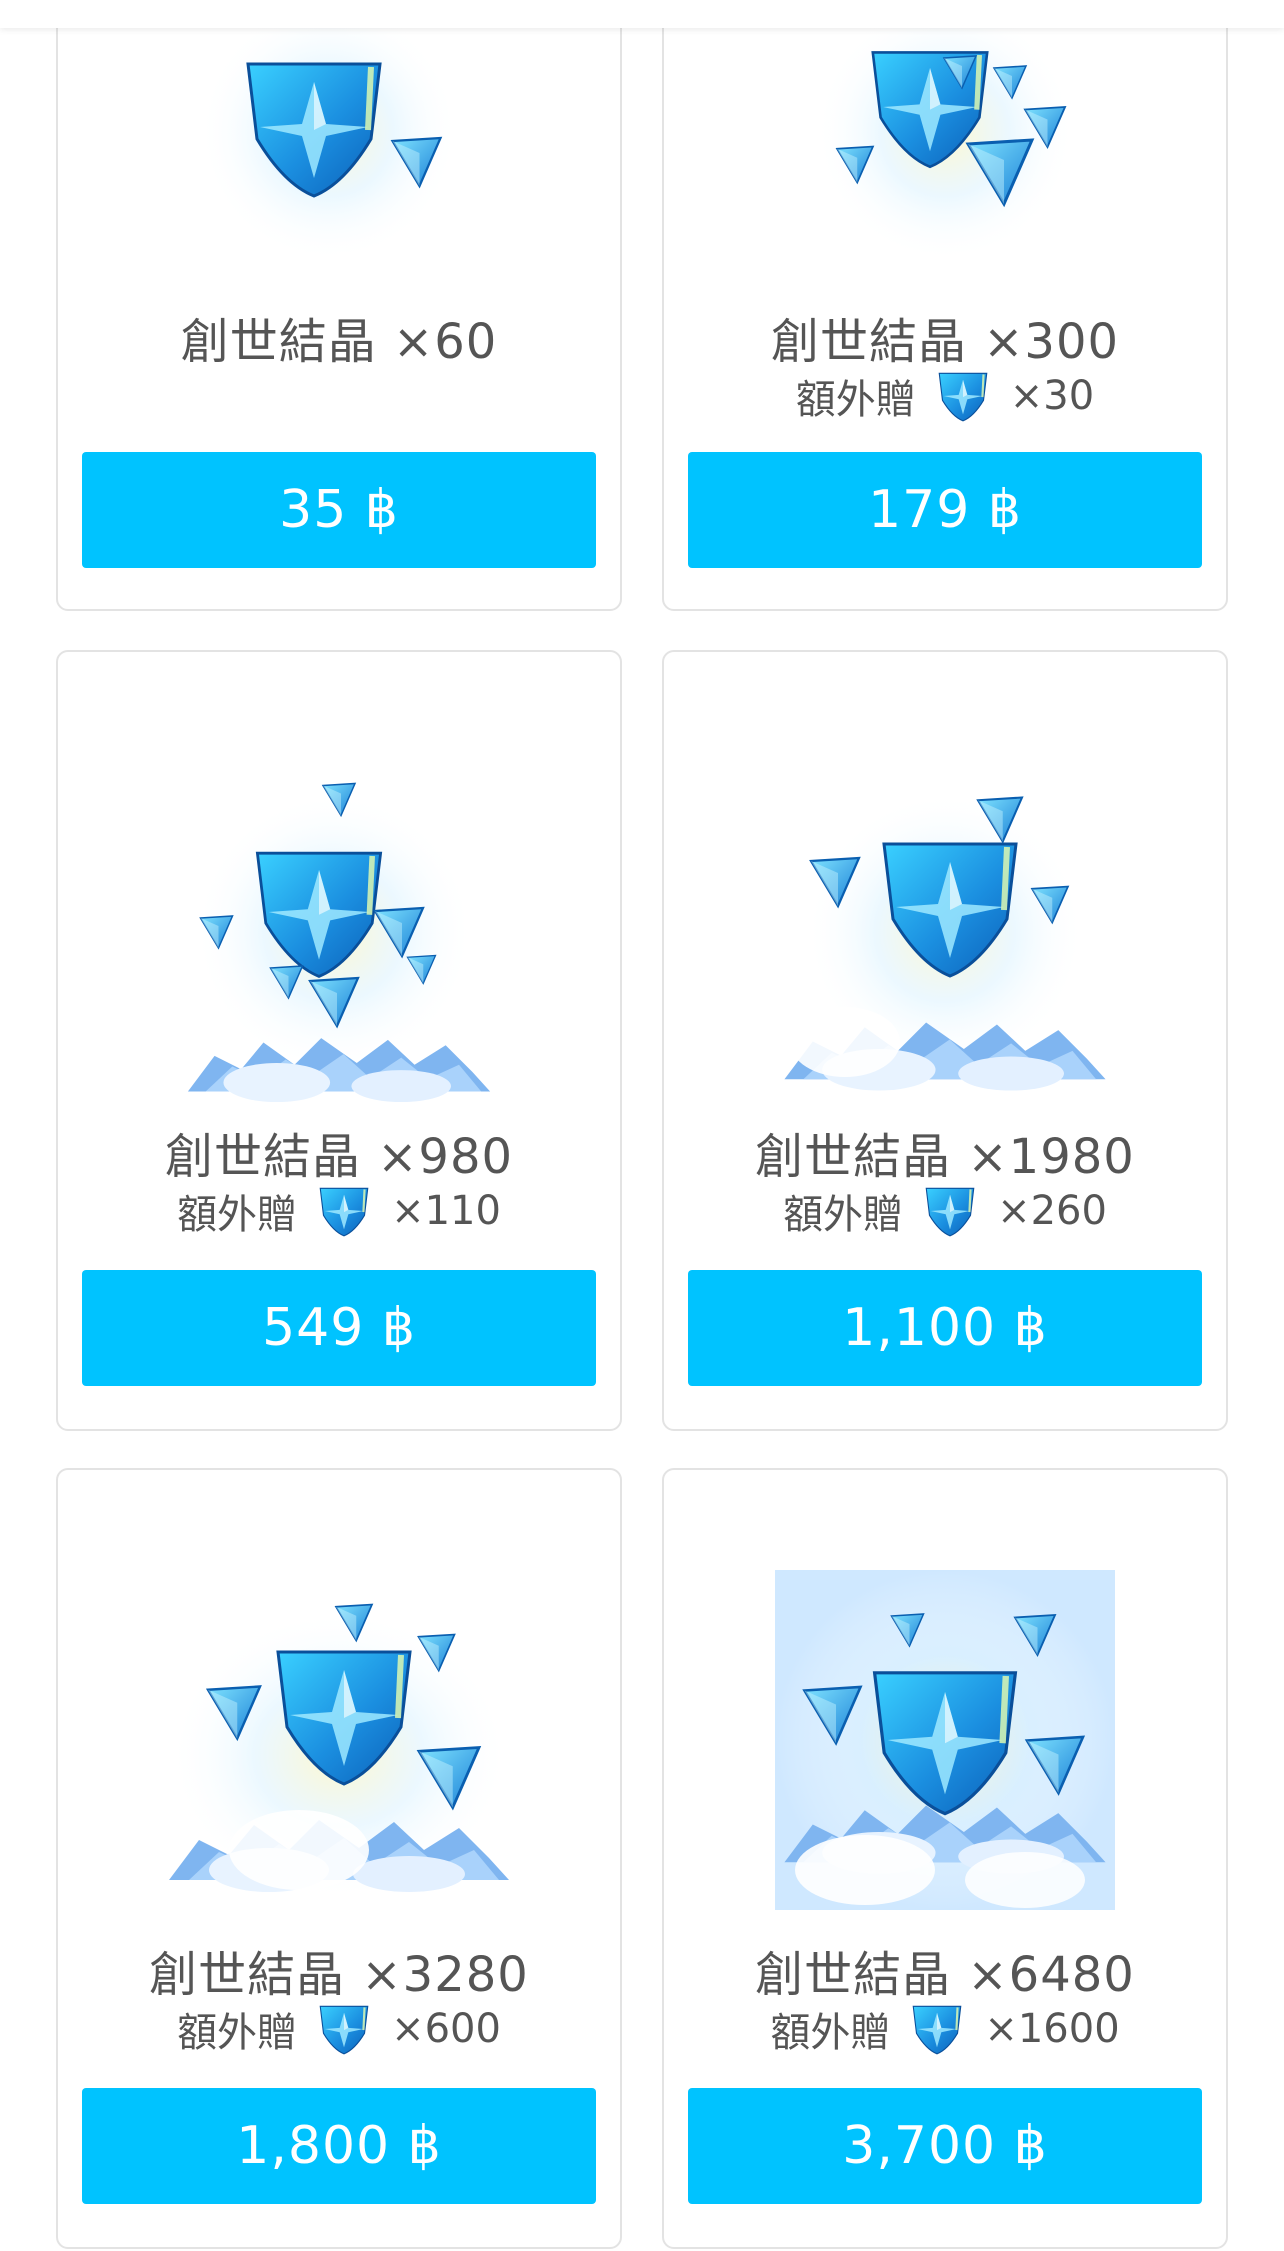  I want to click on product-title: 創世結晶 ×6480, so click(945, 1975).